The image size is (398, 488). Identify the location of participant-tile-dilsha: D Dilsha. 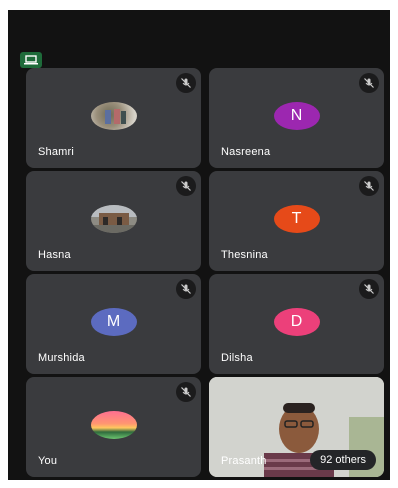
(296, 324).